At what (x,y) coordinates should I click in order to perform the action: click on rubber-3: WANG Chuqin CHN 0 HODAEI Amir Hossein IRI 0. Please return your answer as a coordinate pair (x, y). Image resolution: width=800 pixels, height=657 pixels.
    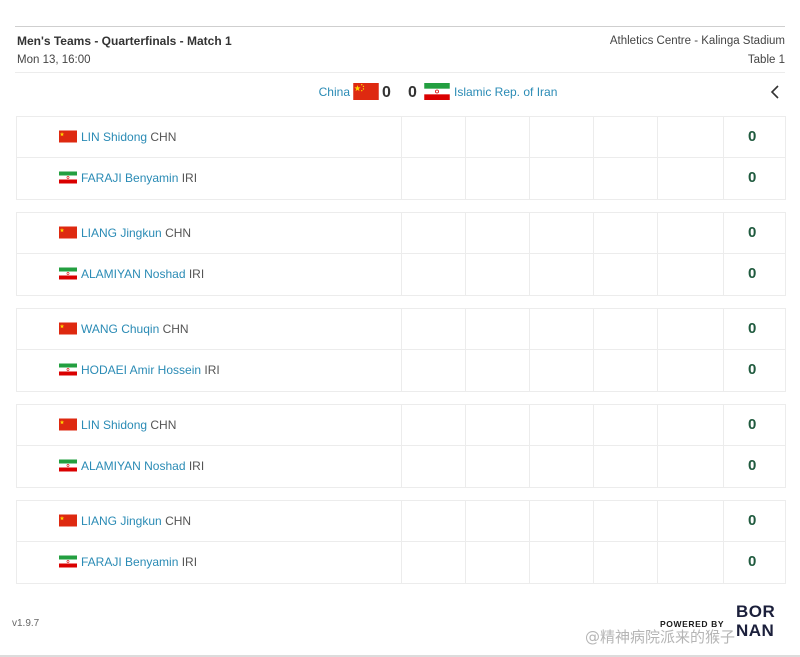
    Looking at the image, I should click on (401, 350).